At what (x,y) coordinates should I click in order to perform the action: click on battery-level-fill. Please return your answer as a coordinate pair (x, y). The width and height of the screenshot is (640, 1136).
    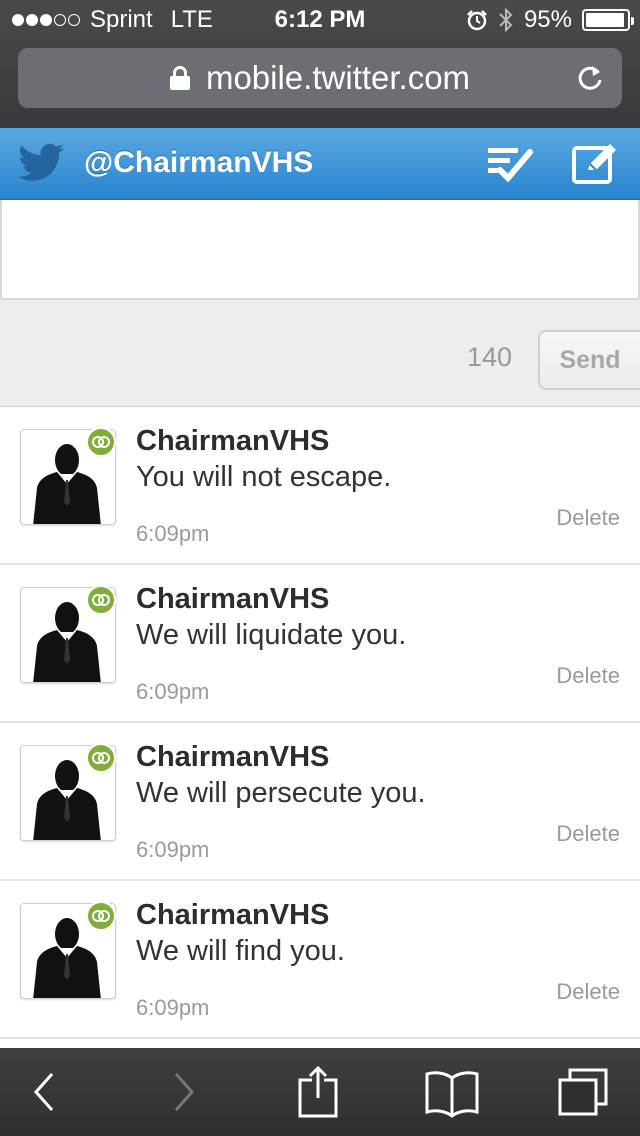
    Looking at the image, I should click on (605, 20).